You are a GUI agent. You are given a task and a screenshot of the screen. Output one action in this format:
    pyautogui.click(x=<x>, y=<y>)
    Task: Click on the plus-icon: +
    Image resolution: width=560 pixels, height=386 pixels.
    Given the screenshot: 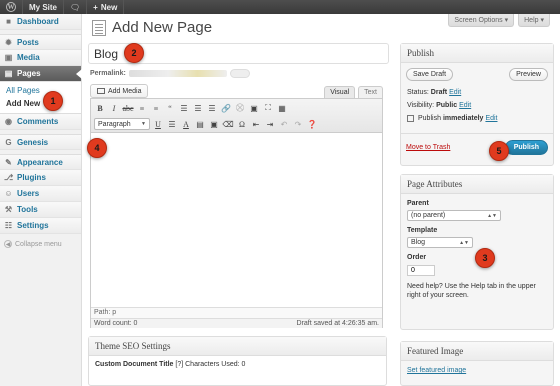 What is the action you would take?
    pyautogui.click(x=95, y=7)
    